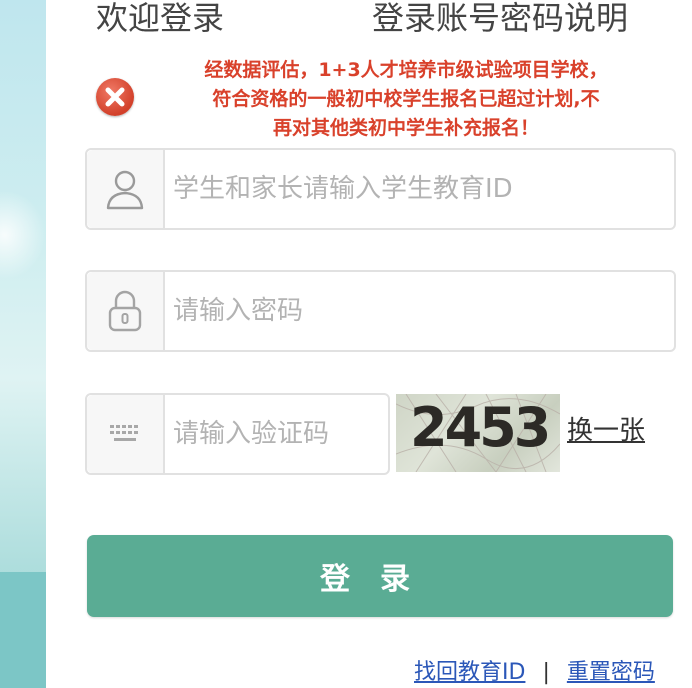 The height and width of the screenshot is (688, 692). I want to click on keyboard-icon, so click(126, 434).